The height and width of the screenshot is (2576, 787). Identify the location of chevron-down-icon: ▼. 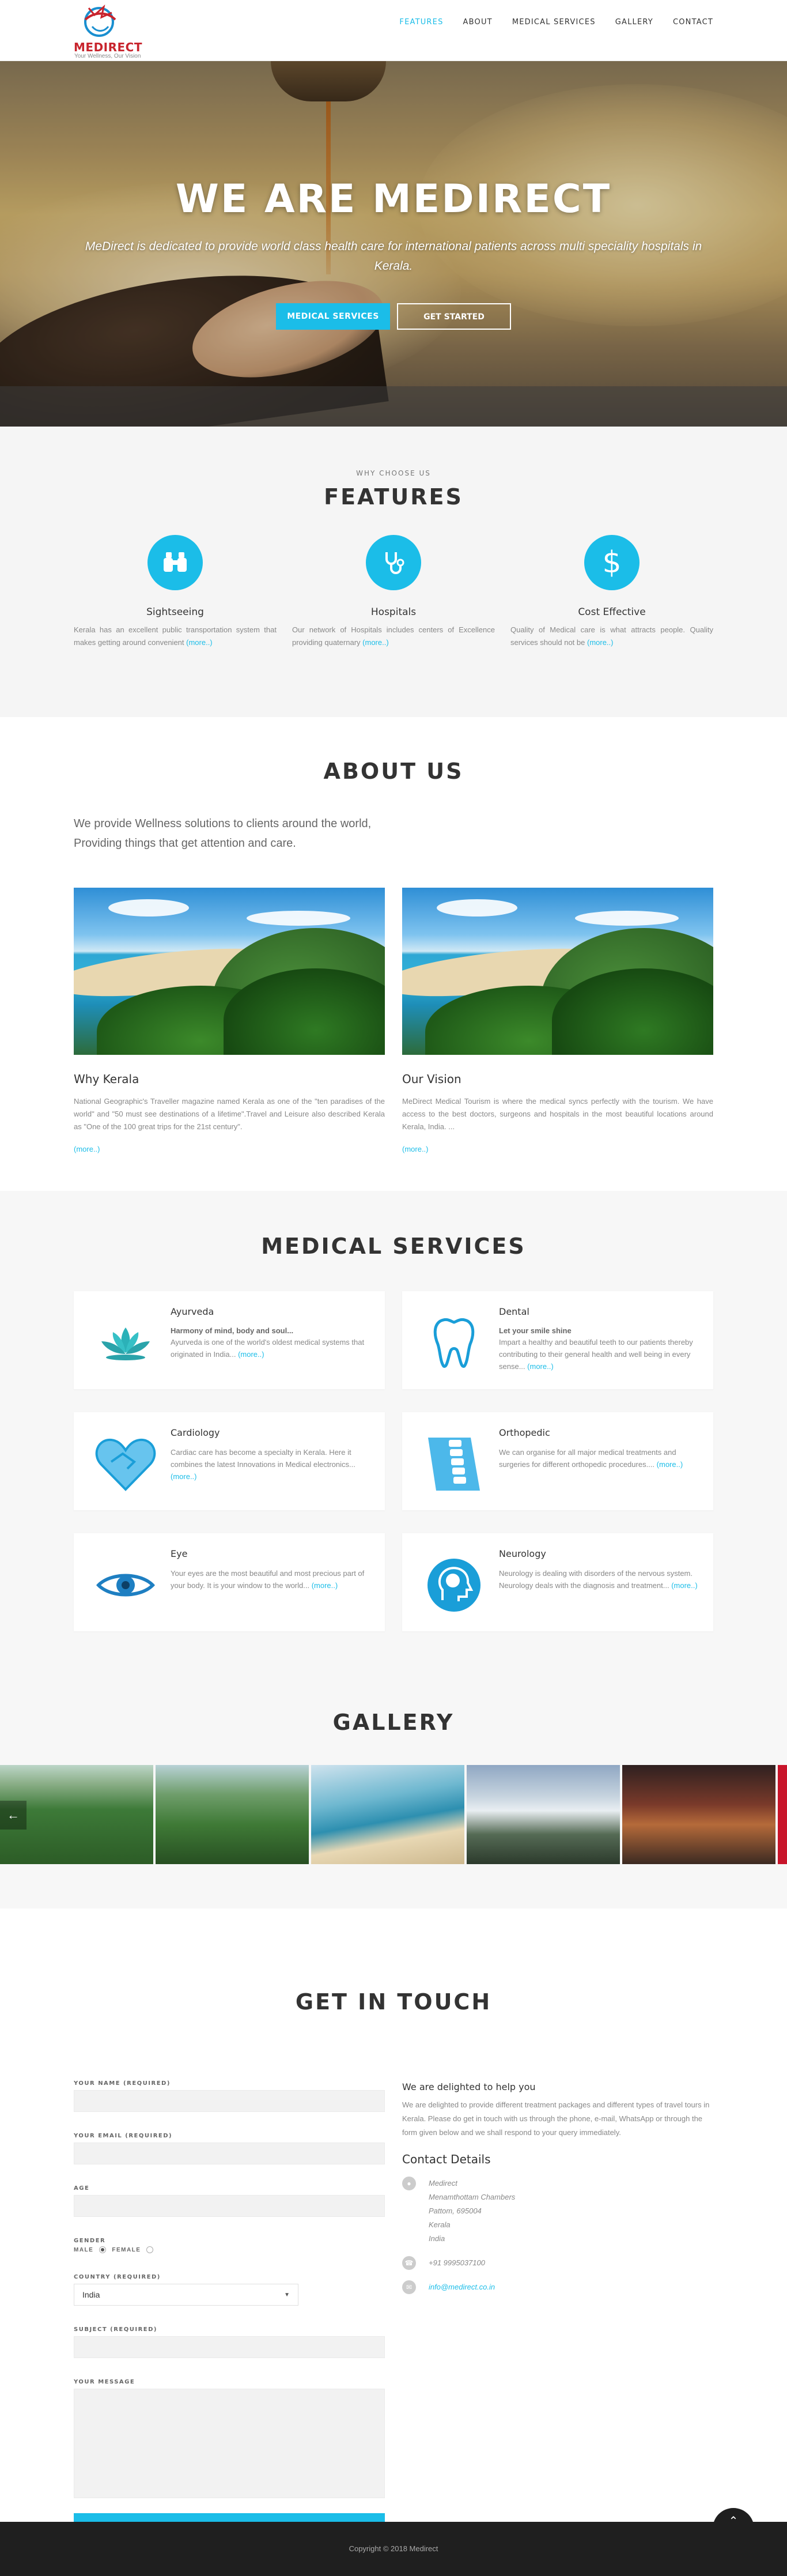
(287, 2294).